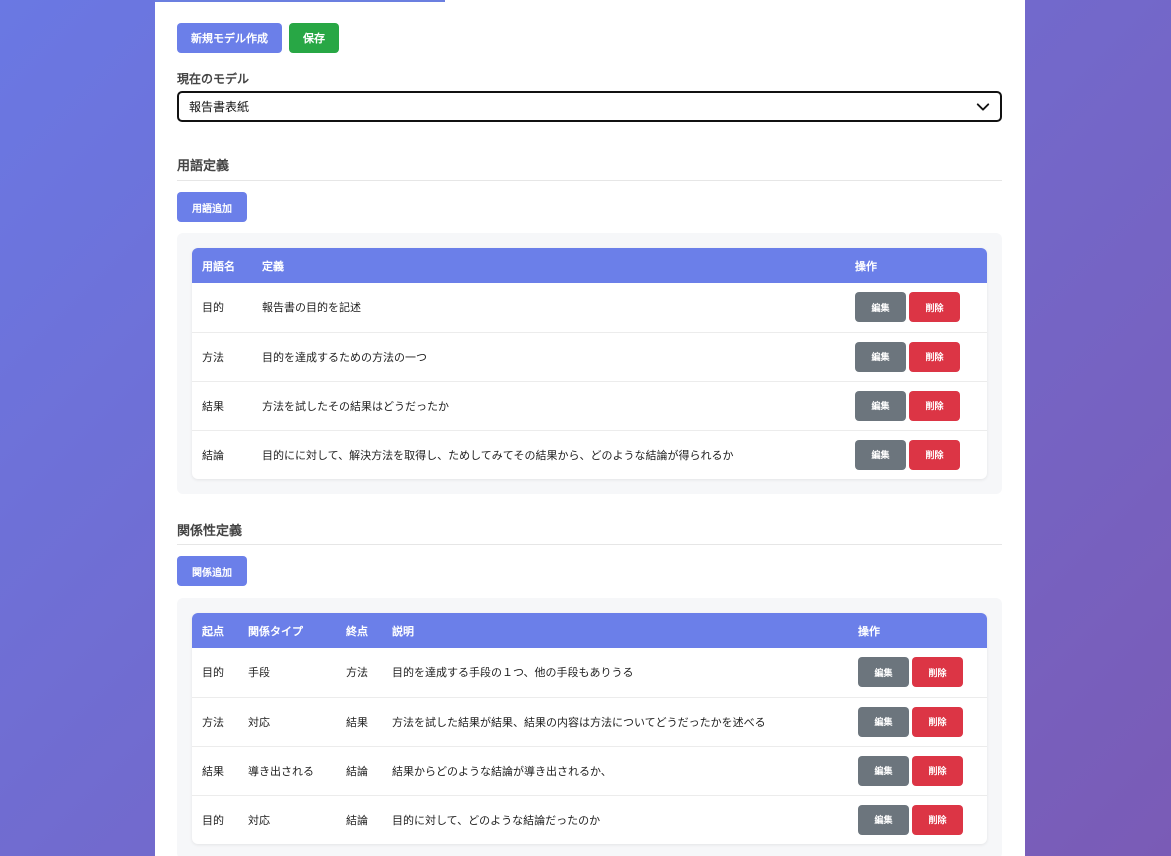 Image resolution: width=1171 pixels, height=856 pixels. I want to click on model-select: 報告書表紙, so click(589, 106).